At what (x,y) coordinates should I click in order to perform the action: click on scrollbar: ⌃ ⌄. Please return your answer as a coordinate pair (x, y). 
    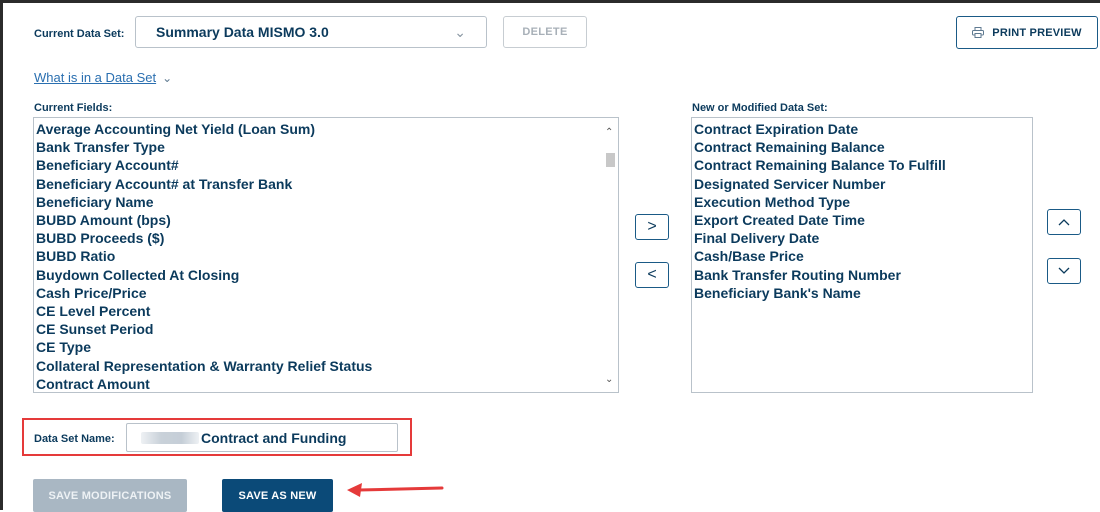
    Looking at the image, I should click on (610, 255).